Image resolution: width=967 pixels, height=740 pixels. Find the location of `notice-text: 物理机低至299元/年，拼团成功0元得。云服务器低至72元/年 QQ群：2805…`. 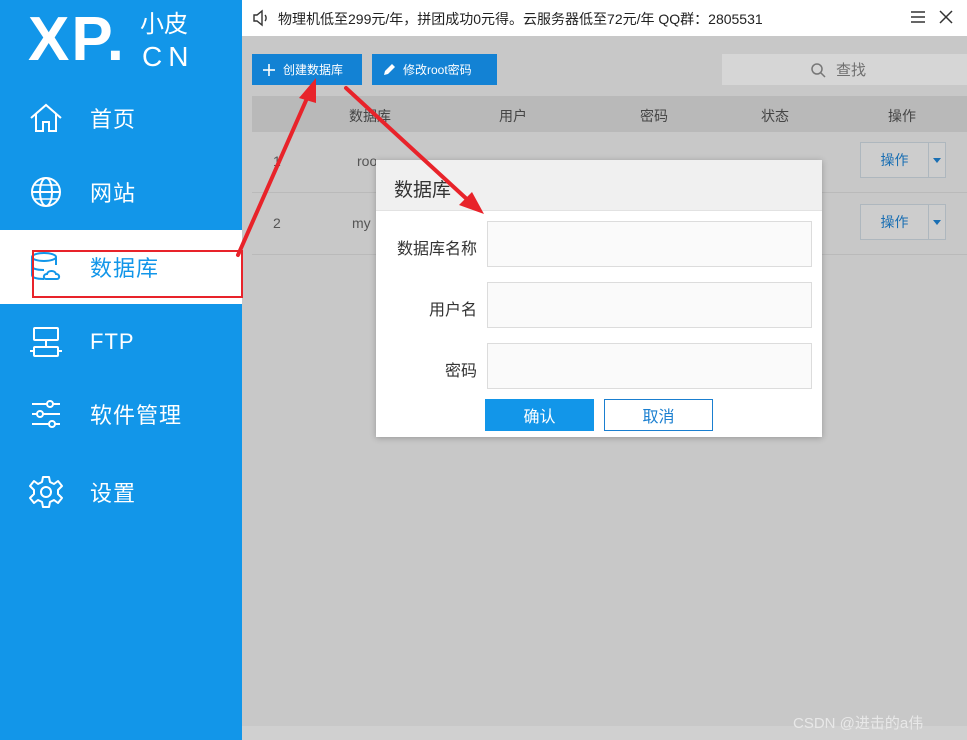

notice-text: 物理机低至299元/年，拼团成功0元得。云服务器低至72元/年 QQ群：2805… is located at coordinates (520, 19).